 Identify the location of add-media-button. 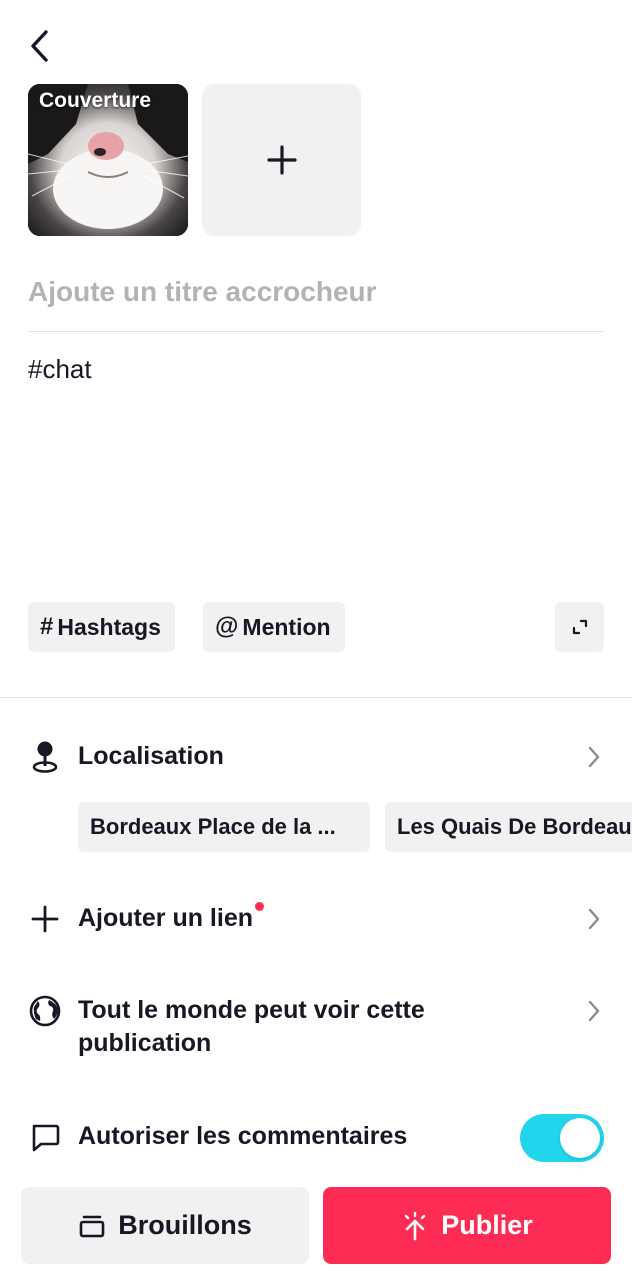
(281, 160).